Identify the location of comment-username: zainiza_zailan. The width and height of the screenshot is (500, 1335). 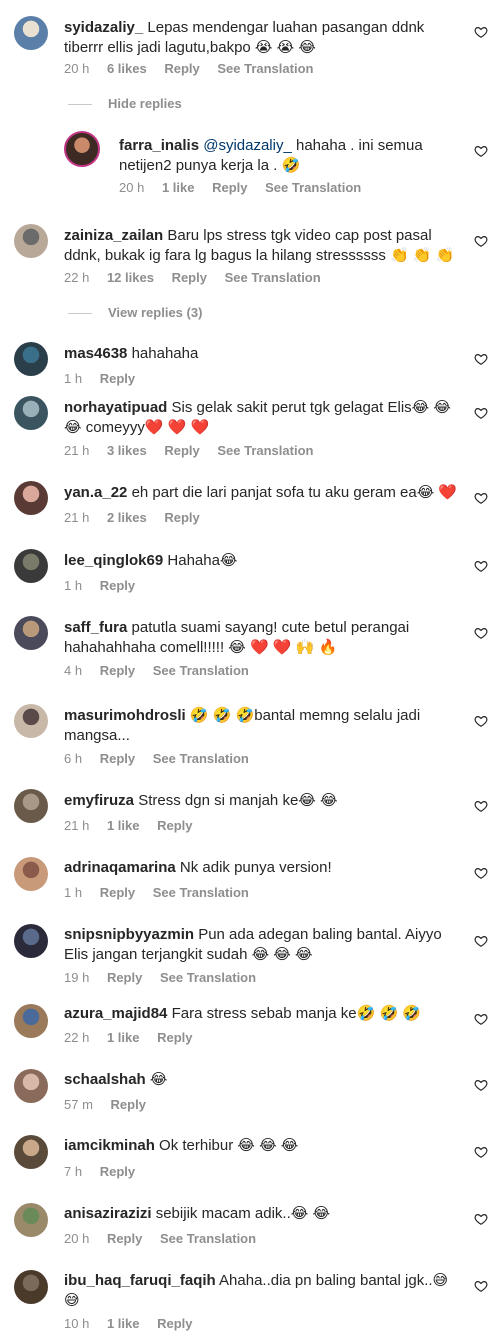
(113, 235).